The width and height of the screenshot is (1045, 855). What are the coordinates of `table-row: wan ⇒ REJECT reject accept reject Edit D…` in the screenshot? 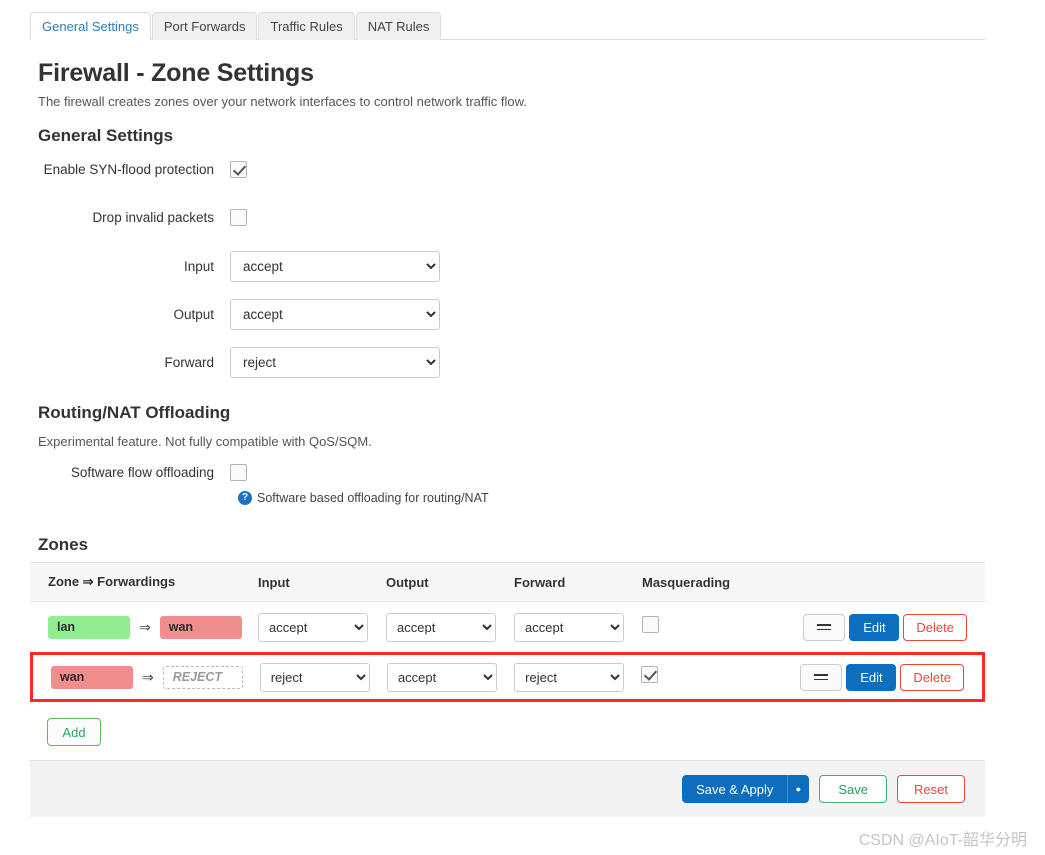 It's located at (507, 677).